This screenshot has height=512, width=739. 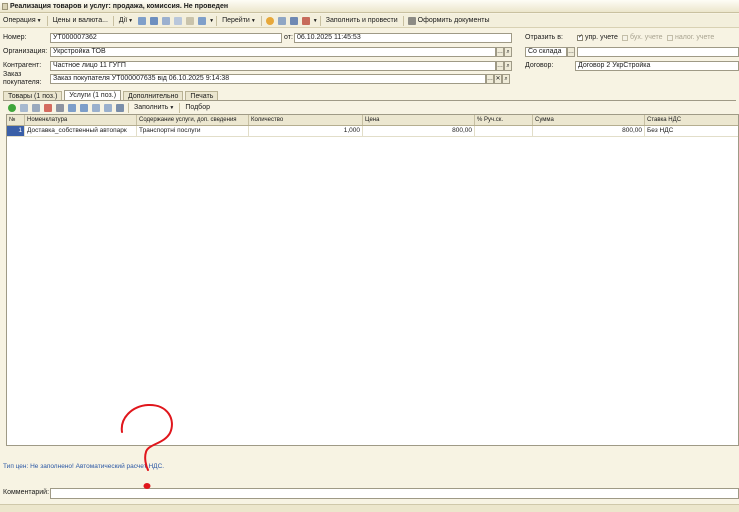 I want to click on price-cell: 800,00, so click(x=419, y=131).